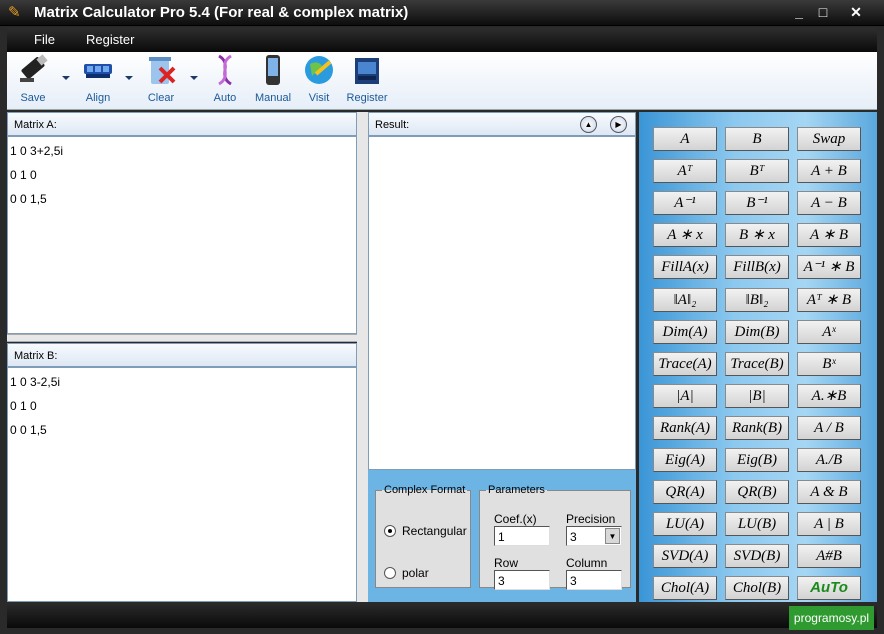 This screenshot has width=884, height=634. Describe the element at coordinates (618, 124) in the screenshot. I see `scroll-right-button: ▶` at that location.